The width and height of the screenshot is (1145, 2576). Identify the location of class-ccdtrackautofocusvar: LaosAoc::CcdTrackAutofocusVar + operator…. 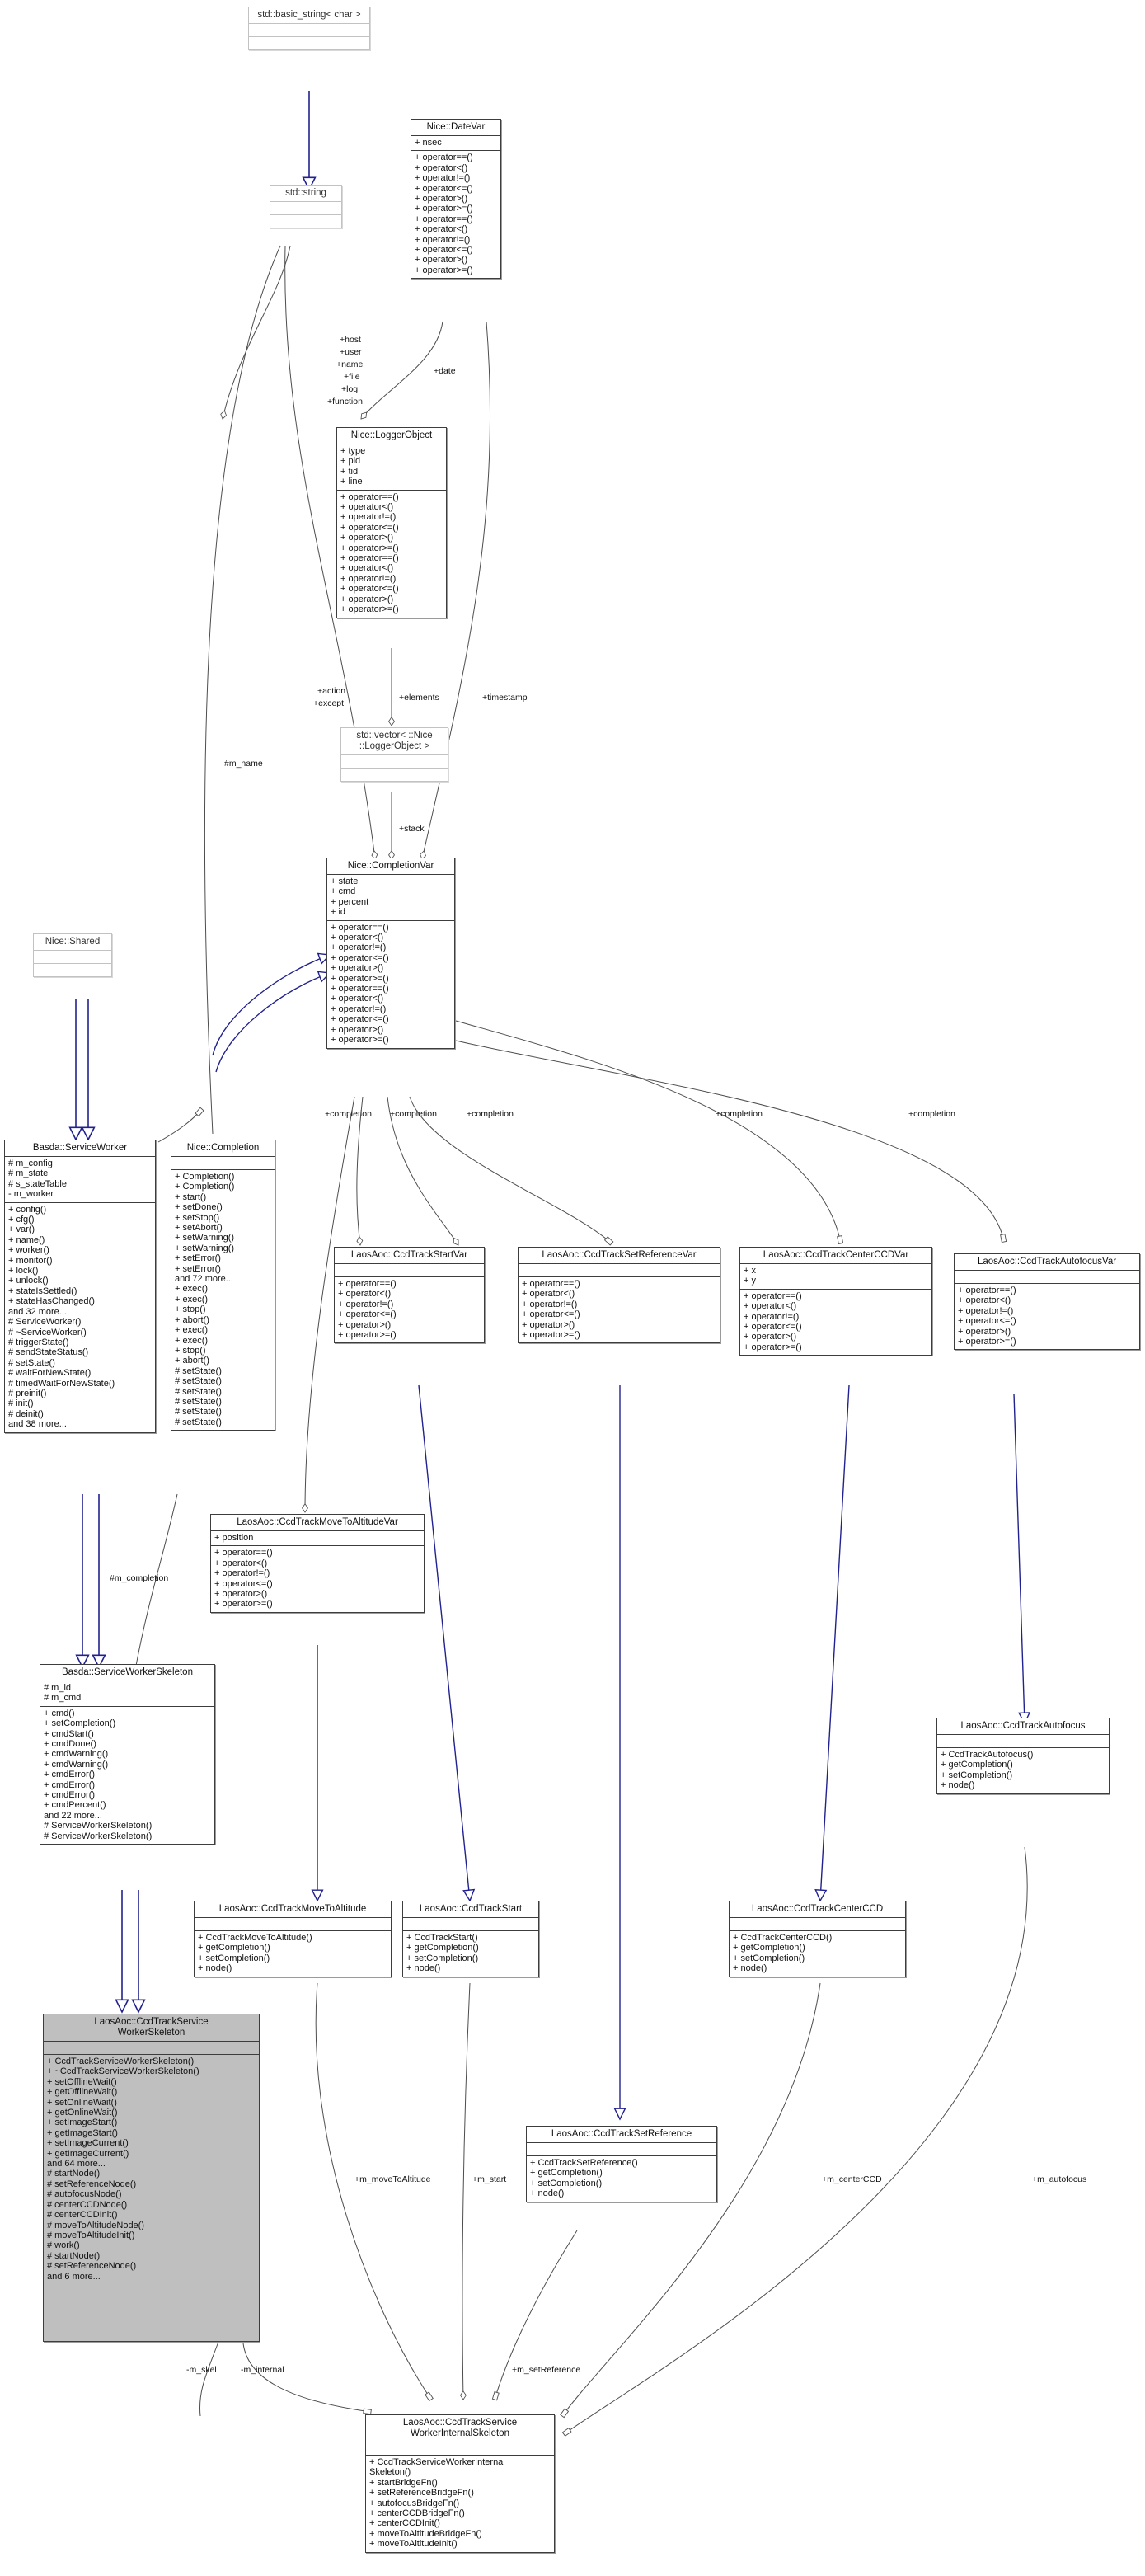
(1047, 1302).